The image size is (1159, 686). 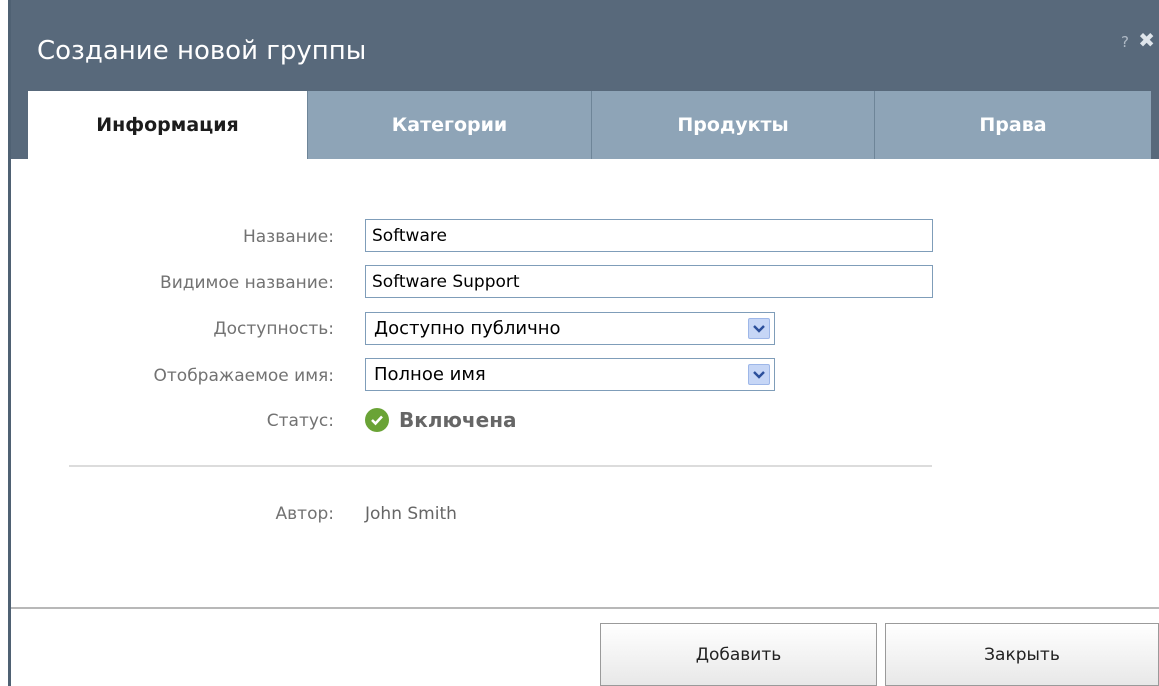 What do you see at coordinates (570, 374) in the screenshot?
I see `display-name-select: Полное имя` at bounding box center [570, 374].